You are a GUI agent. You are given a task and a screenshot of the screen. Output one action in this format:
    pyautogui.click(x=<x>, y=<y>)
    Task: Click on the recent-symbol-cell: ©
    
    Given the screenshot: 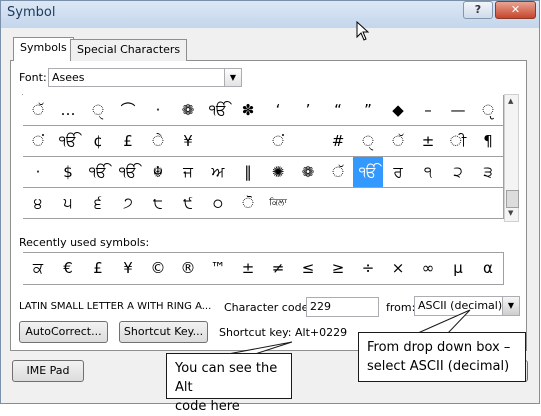 What is the action you would take?
    pyautogui.click(x=158, y=268)
    